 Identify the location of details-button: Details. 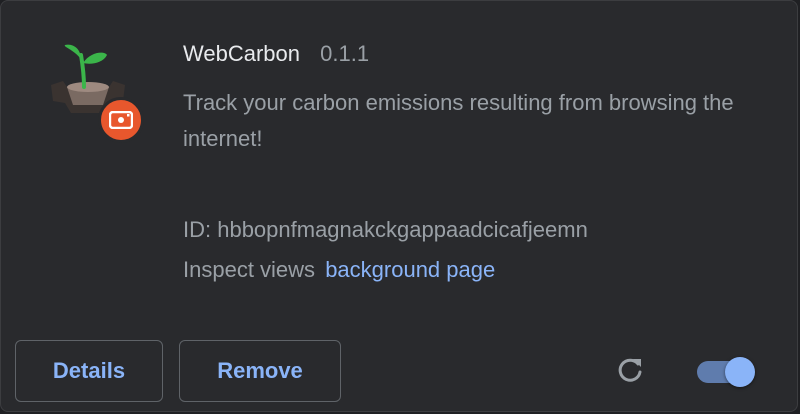
(89, 371).